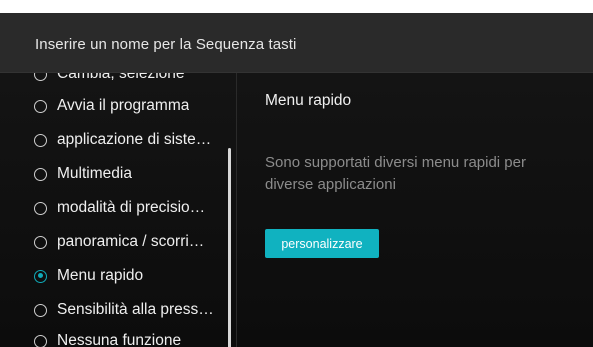 Image resolution: width=593 pixels, height=347 pixels. I want to click on panel-divider, so click(236, 210).